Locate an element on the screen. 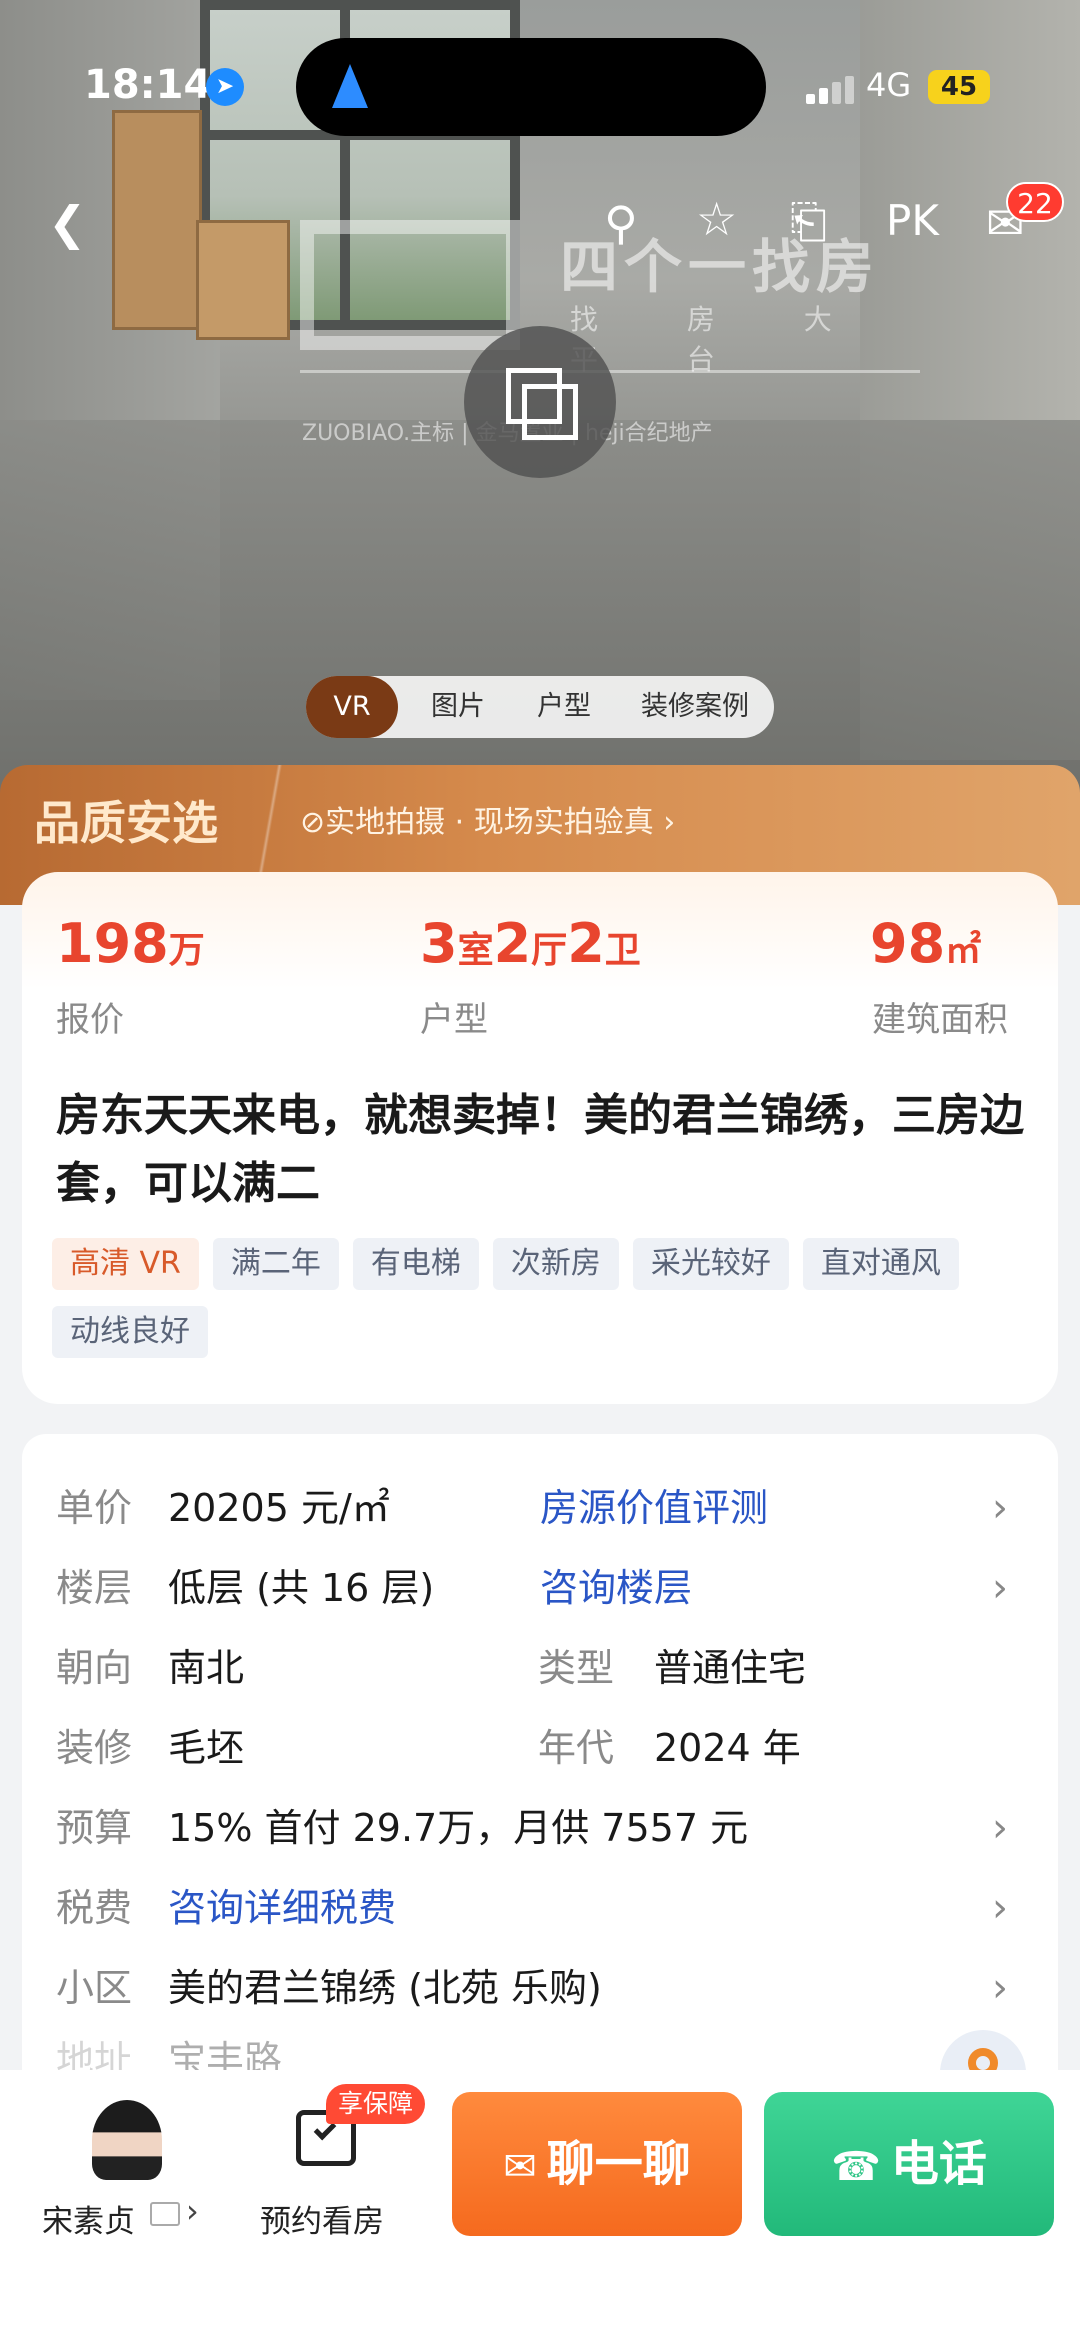 This screenshot has height=2348, width=1080. share-icon: ⎗ is located at coordinates (808, 221).